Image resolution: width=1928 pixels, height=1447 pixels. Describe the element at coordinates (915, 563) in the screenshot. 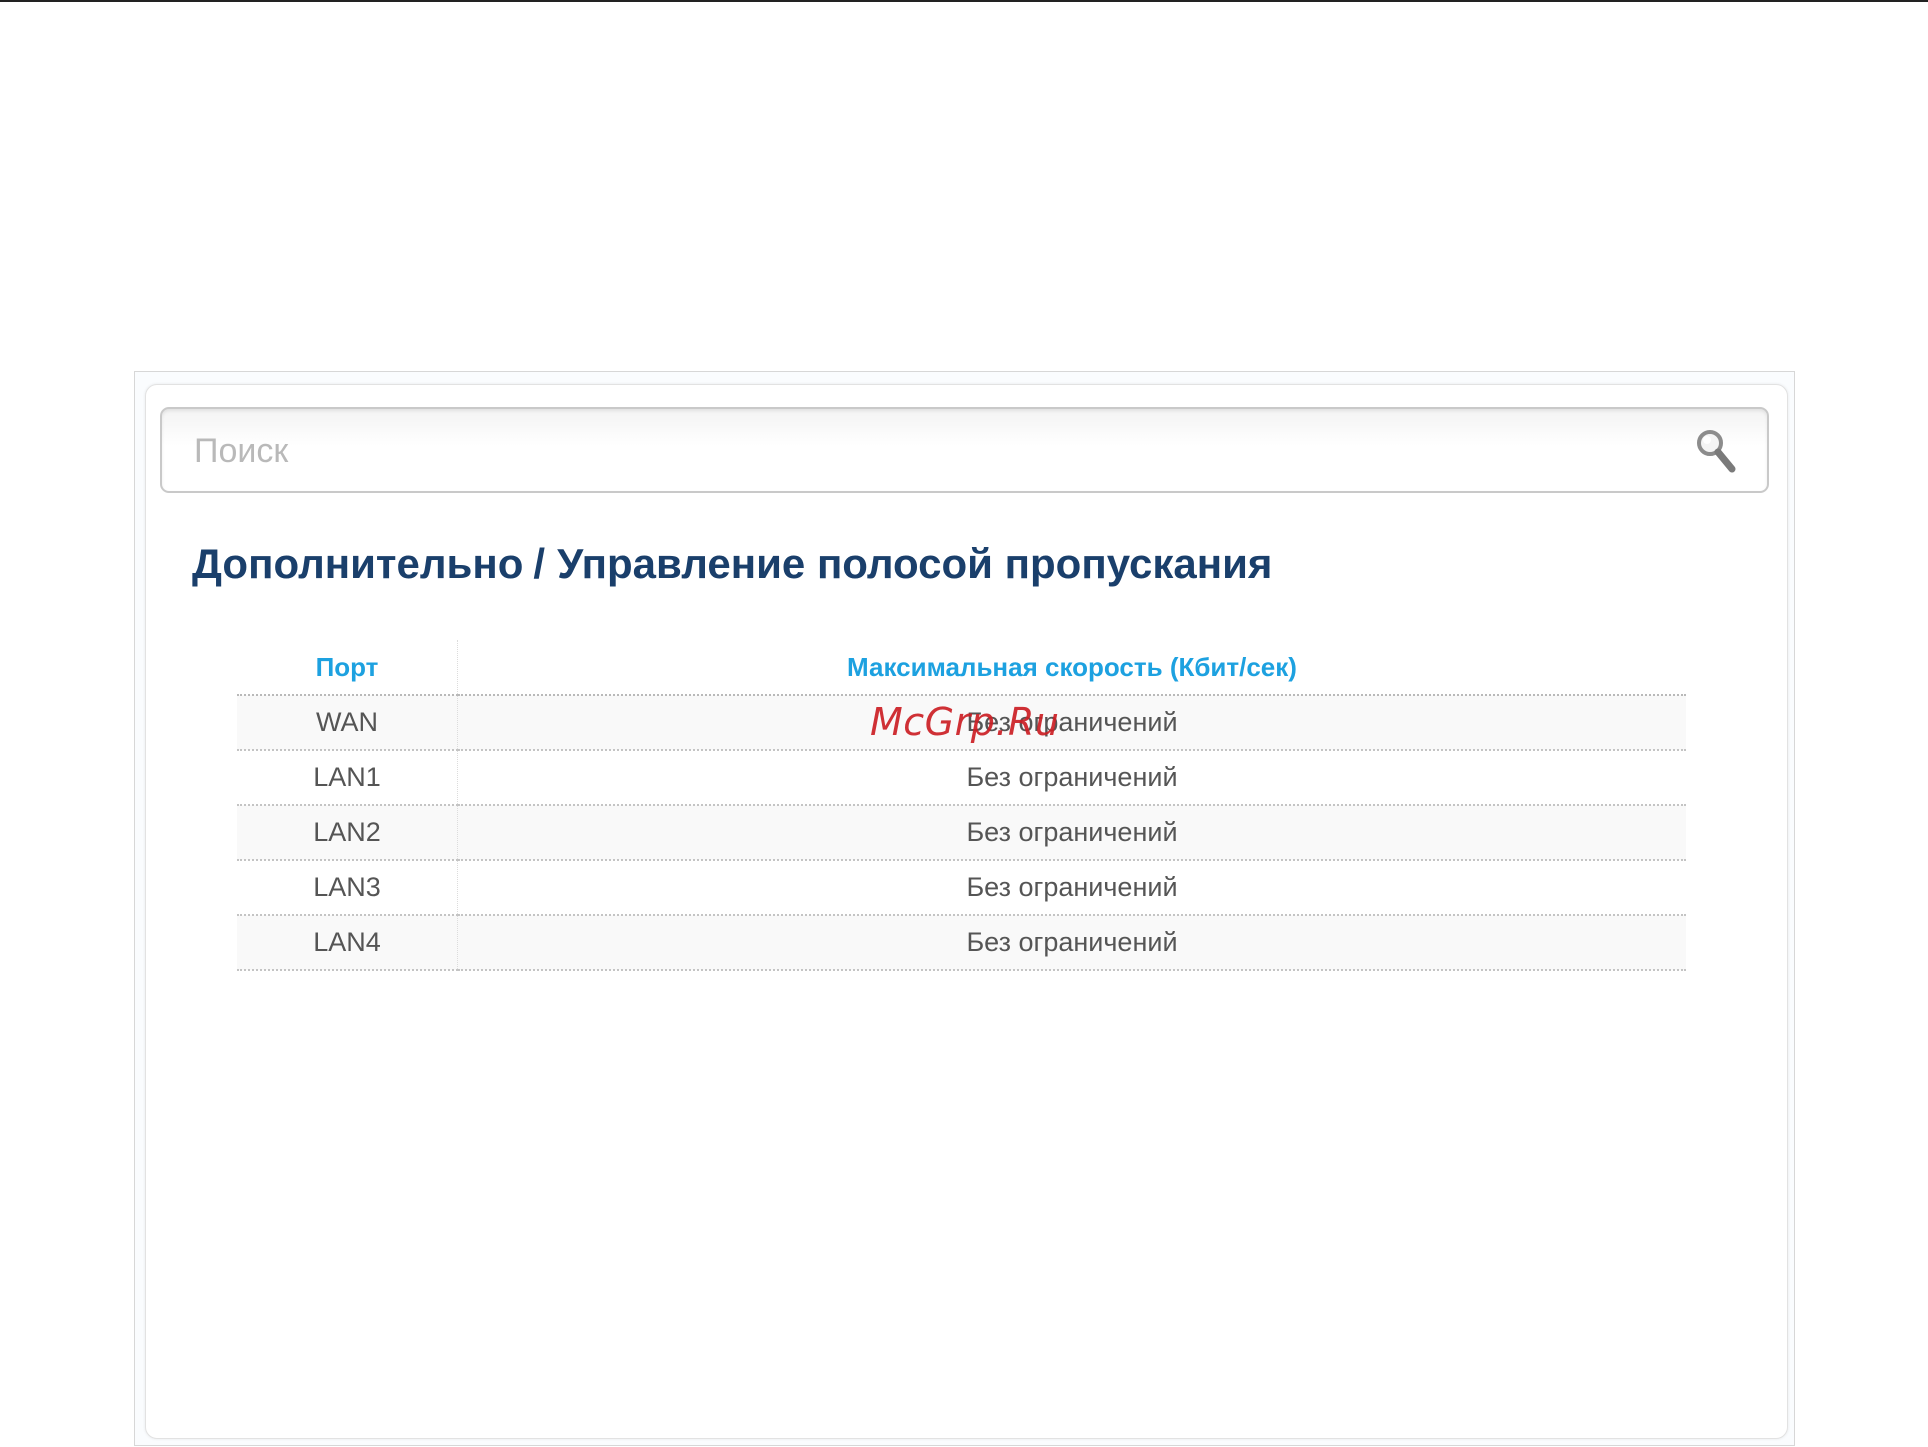

I see `breadcrumb-current: Управление полосой пропускания` at that location.